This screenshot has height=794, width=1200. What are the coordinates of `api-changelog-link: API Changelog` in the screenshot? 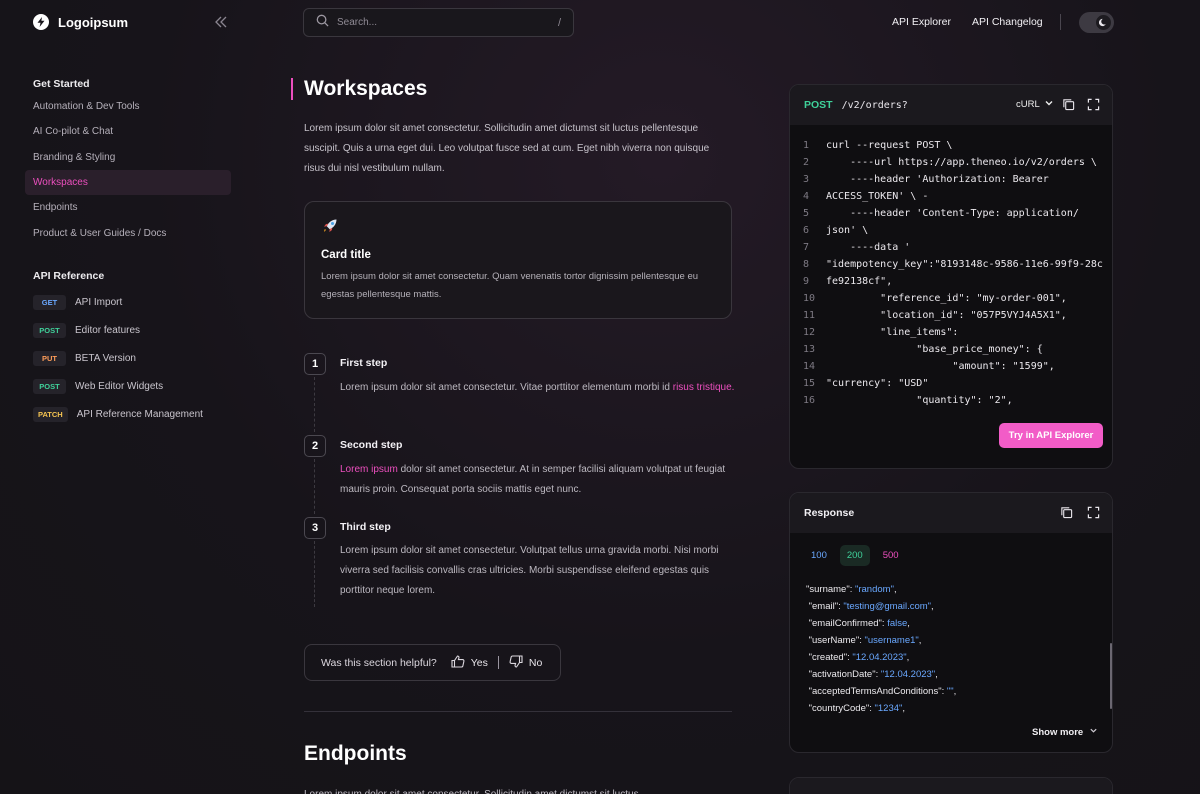 It's located at (1007, 22).